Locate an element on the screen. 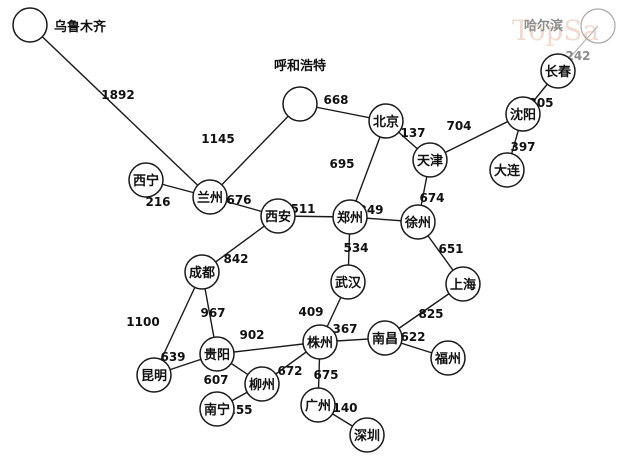 The height and width of the screenshot is (457, 625). node-label-shenzhen: 深圳 is located at coordinates (367, 436).